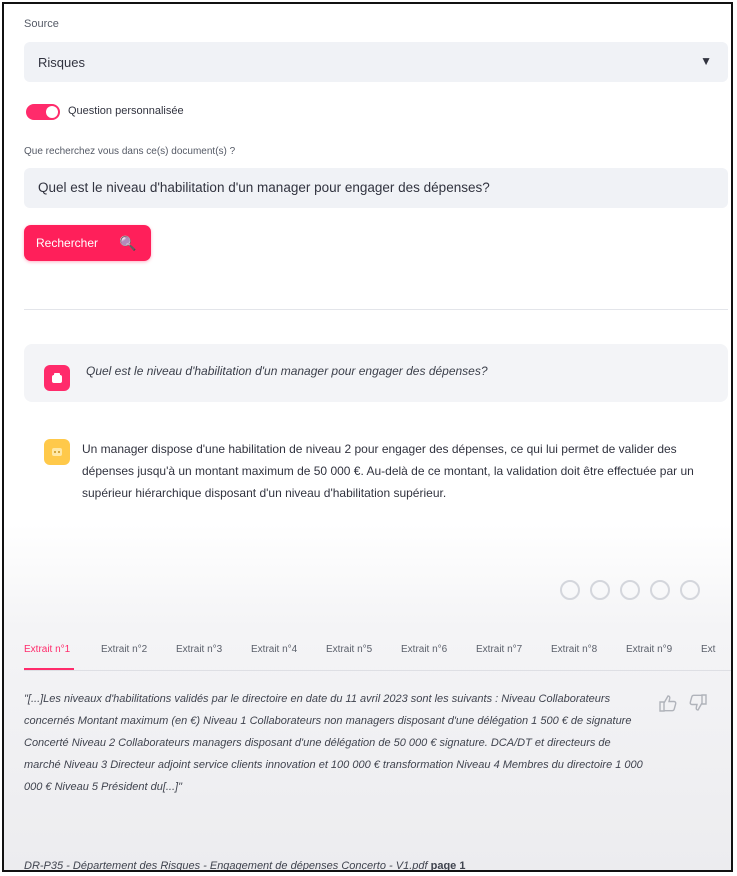 Image resolution: width=737 pixels, height=876 pixels. What do you see at coordinates (499, 649) in the screenshot?
I see `tab-extract-7: Extrait n°7` at bounding box center [499, 649].